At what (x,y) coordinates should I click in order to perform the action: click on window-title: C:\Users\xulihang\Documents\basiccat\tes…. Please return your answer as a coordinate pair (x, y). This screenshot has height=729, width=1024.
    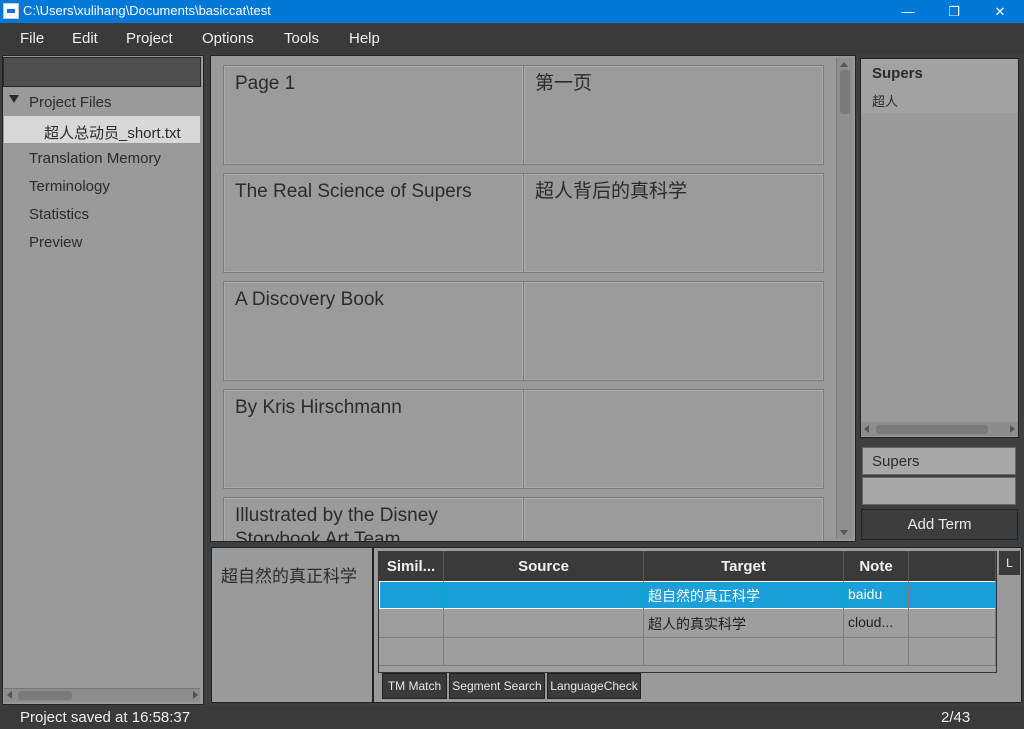
    Looking at the image, I should click on (147, 10).